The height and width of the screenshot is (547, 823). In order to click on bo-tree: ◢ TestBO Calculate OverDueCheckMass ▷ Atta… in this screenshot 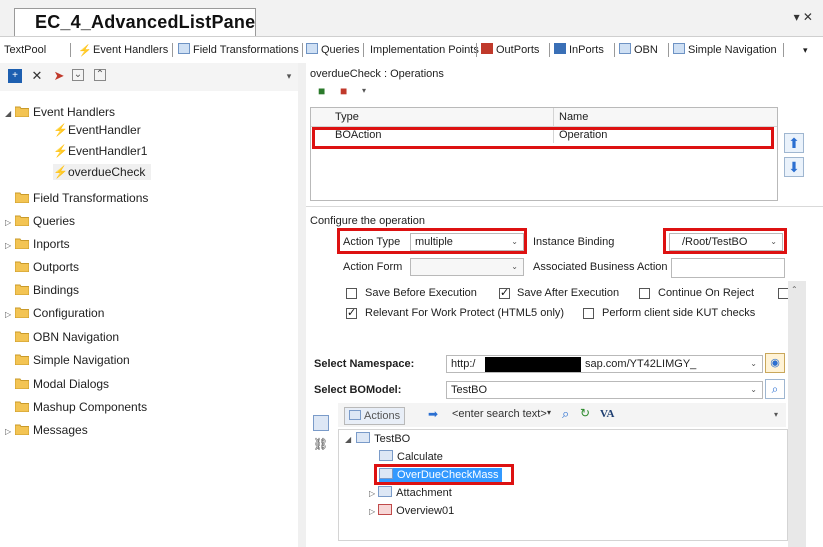, I will do `click(563, 485)`.